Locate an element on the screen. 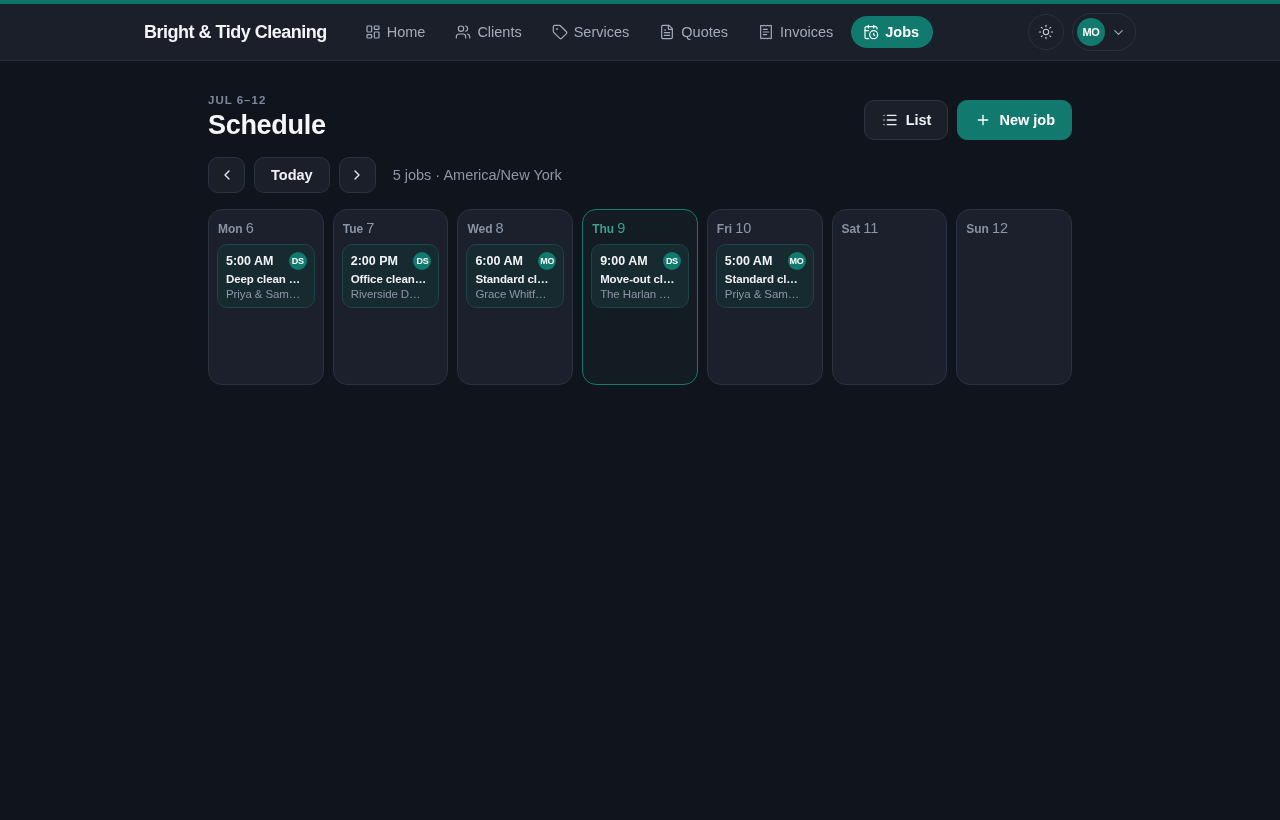 The height and width of the screenshot is (820, 1280). sun-icon is located at coordinates (1046, 32).